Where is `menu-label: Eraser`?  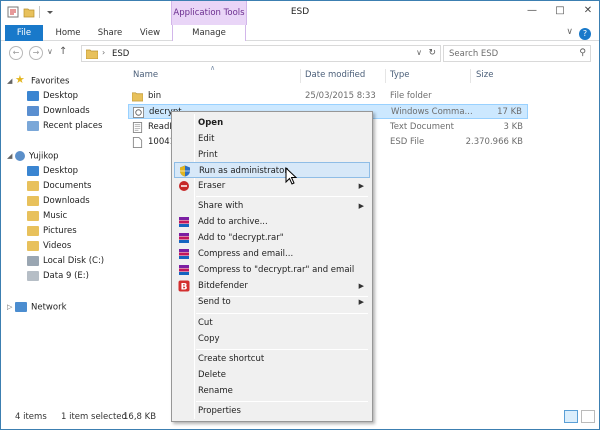
menu-label: Eraser is located at coordinates (212, 186).